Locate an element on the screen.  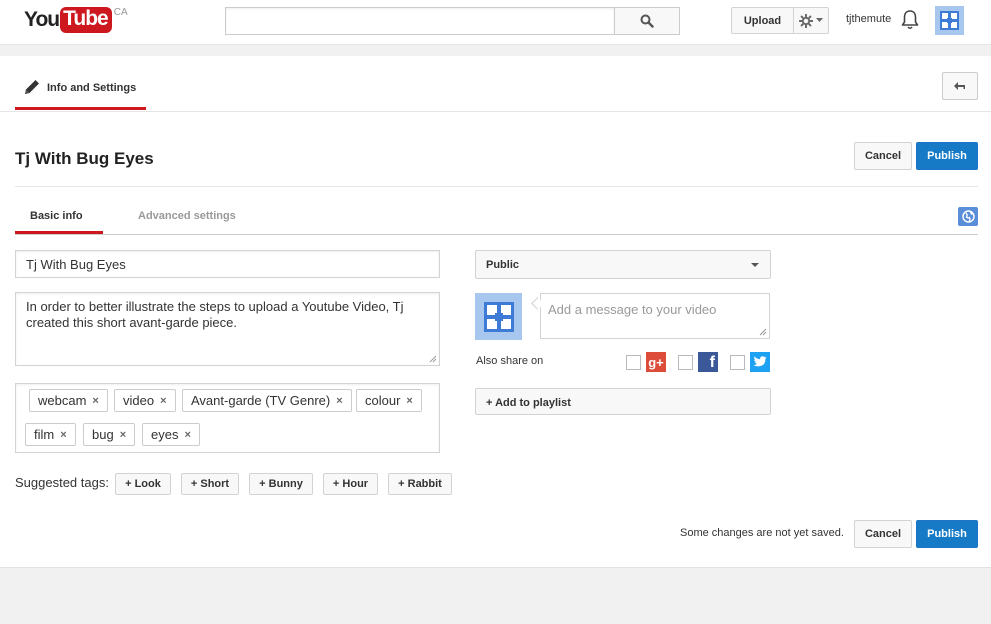
account-avatar is located at coordinates (949, 20).